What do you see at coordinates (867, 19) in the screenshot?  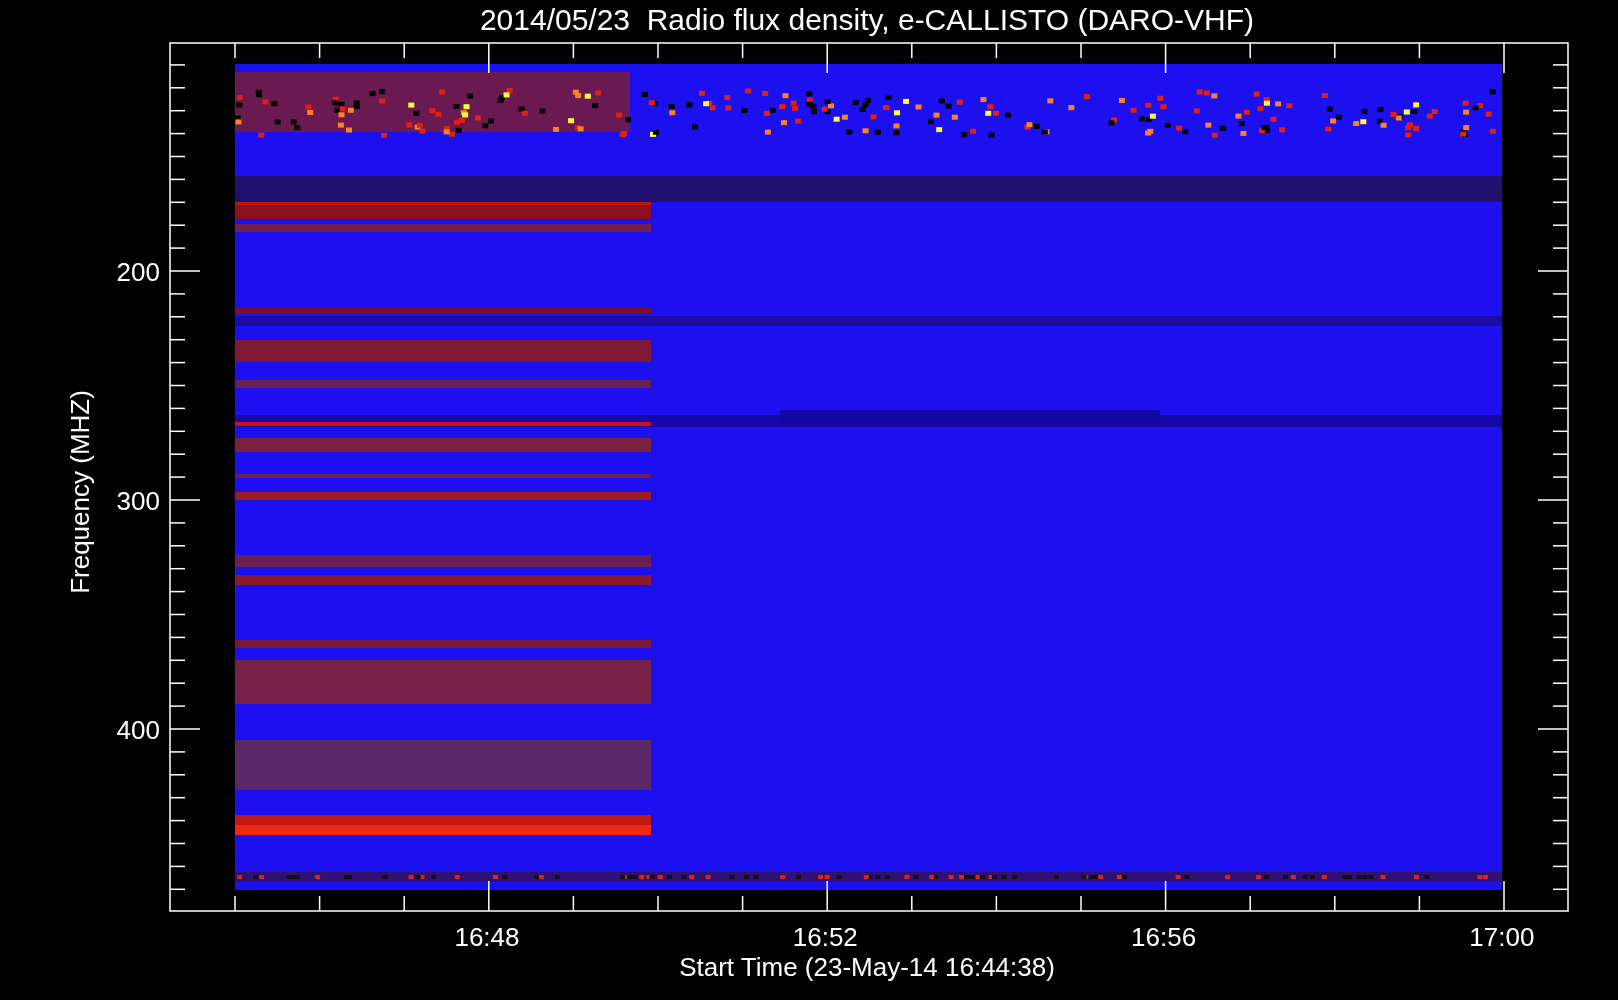 I see `chart-title: 2014/05/23 Radio flux density, e-CALLISTO (DARO-VHF)` at bounding box center [867, 19].